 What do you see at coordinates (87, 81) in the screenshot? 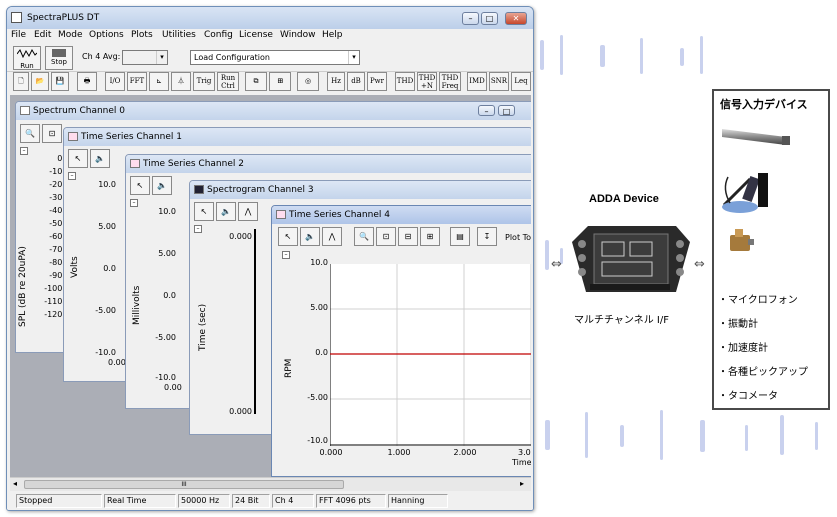
I see `print-icon: 🖶` at bounding box center [87, 81].